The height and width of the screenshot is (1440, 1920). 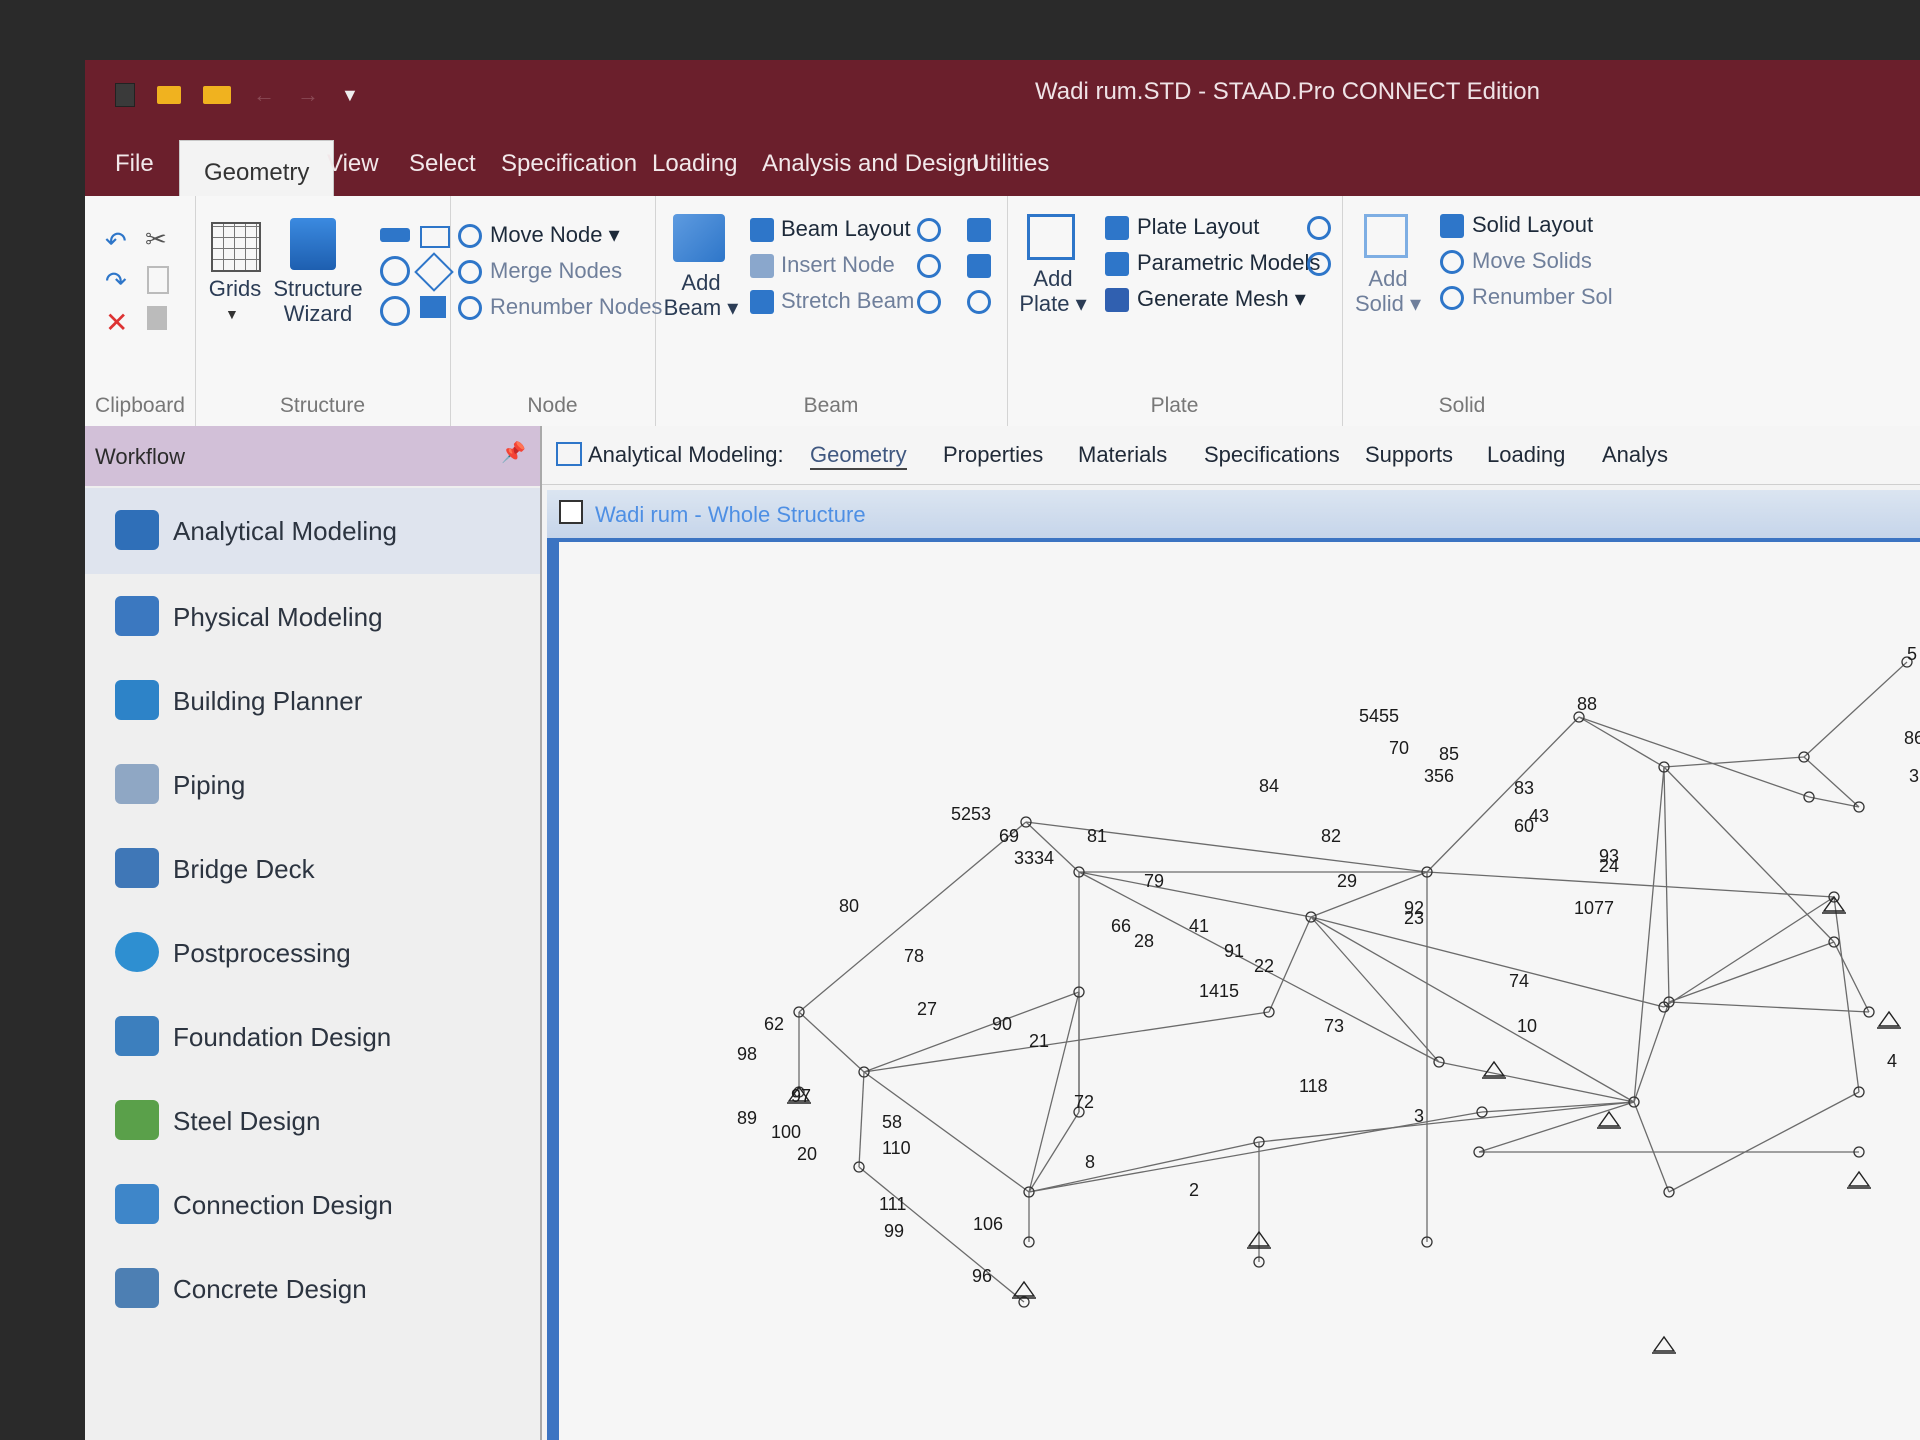 I want to click on redo-icon: →, so click(x=308, y=95).